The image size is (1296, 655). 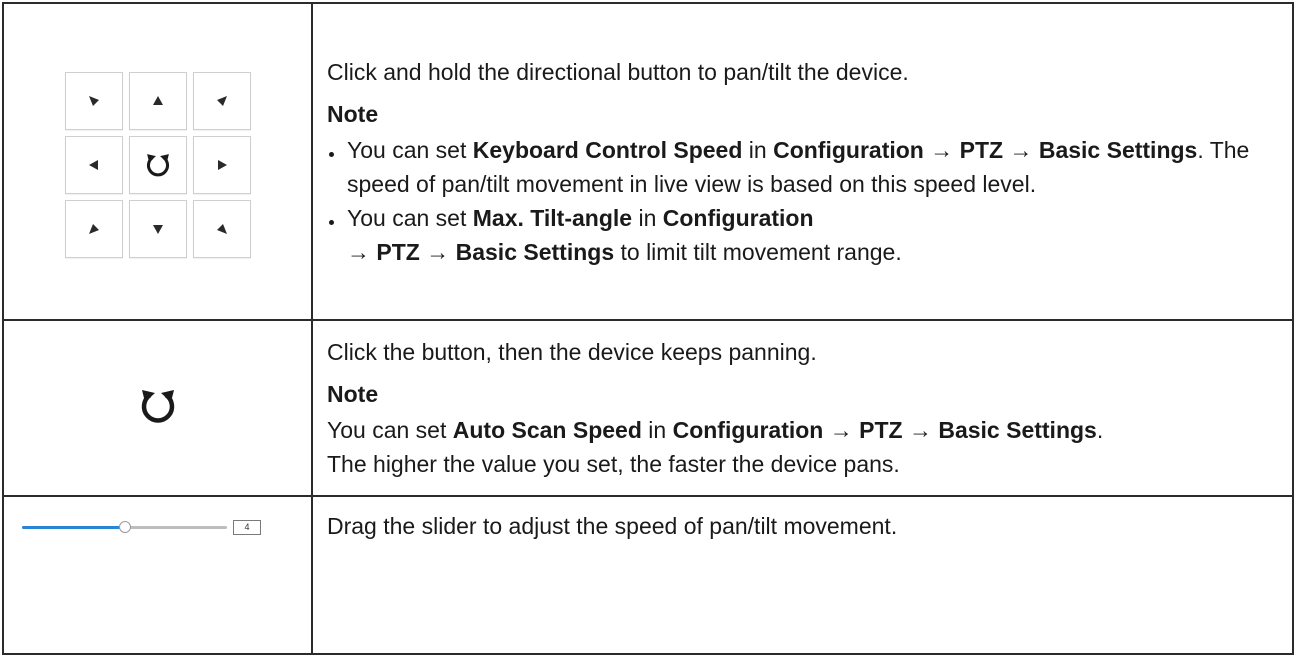 I want to click on auto-scan-icon, so click(x=158, y=409).